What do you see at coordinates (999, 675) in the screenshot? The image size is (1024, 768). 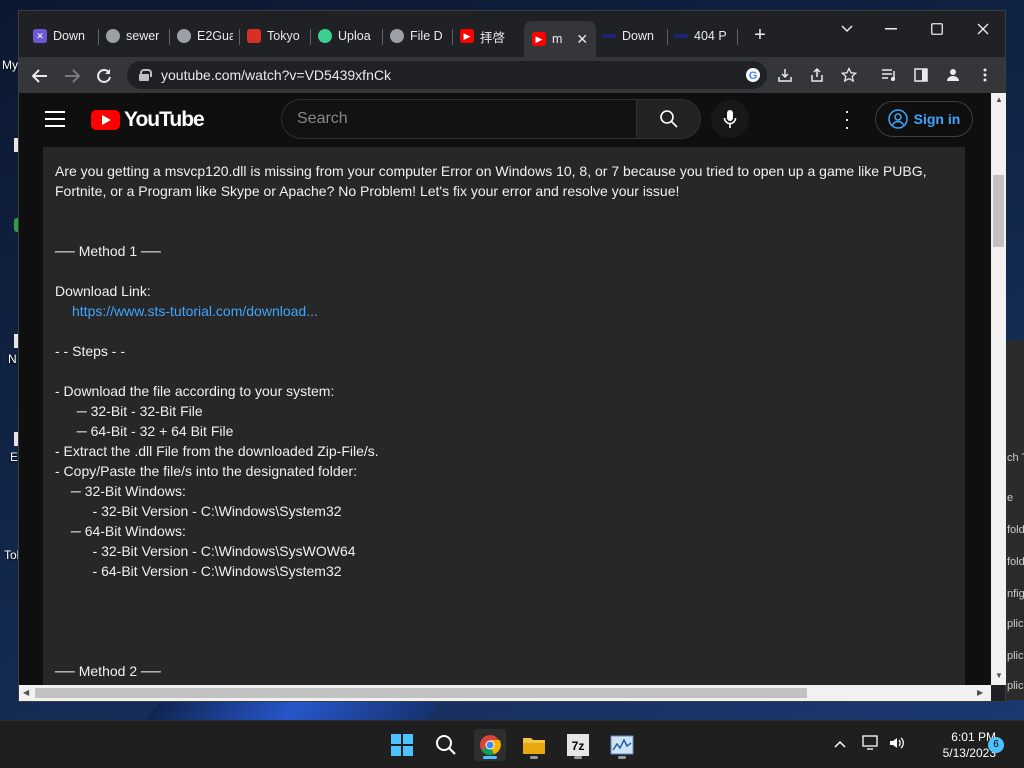 I see `scroll-down-arrow-icon: ▼` at bounding box center [999, 675].